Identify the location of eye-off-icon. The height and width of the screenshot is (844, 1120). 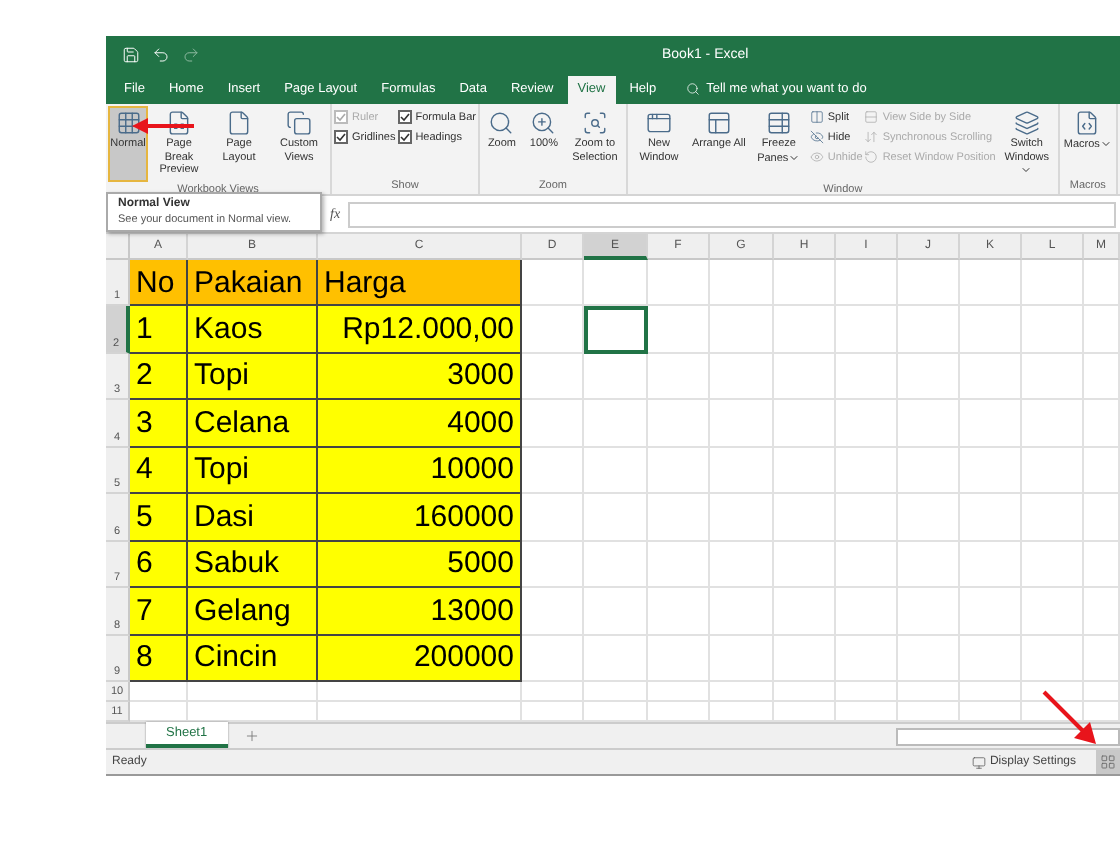
(816, 137).